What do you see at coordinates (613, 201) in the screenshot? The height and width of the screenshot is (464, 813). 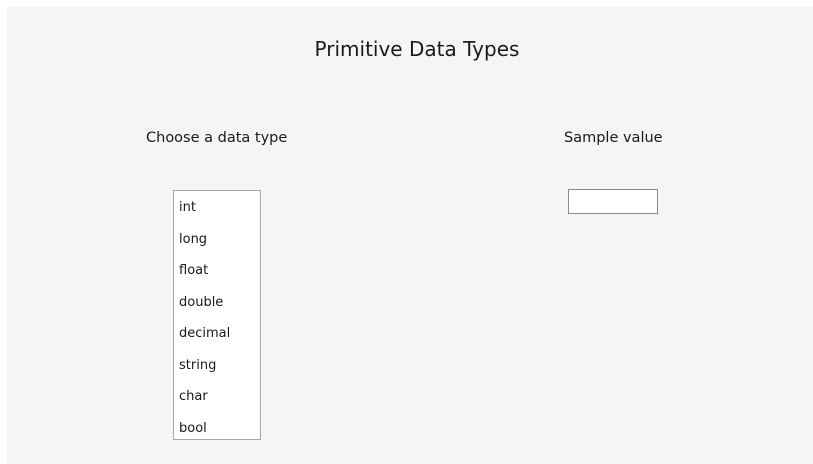 I see `sample-value-textbox` at bounding box center [613, 201].